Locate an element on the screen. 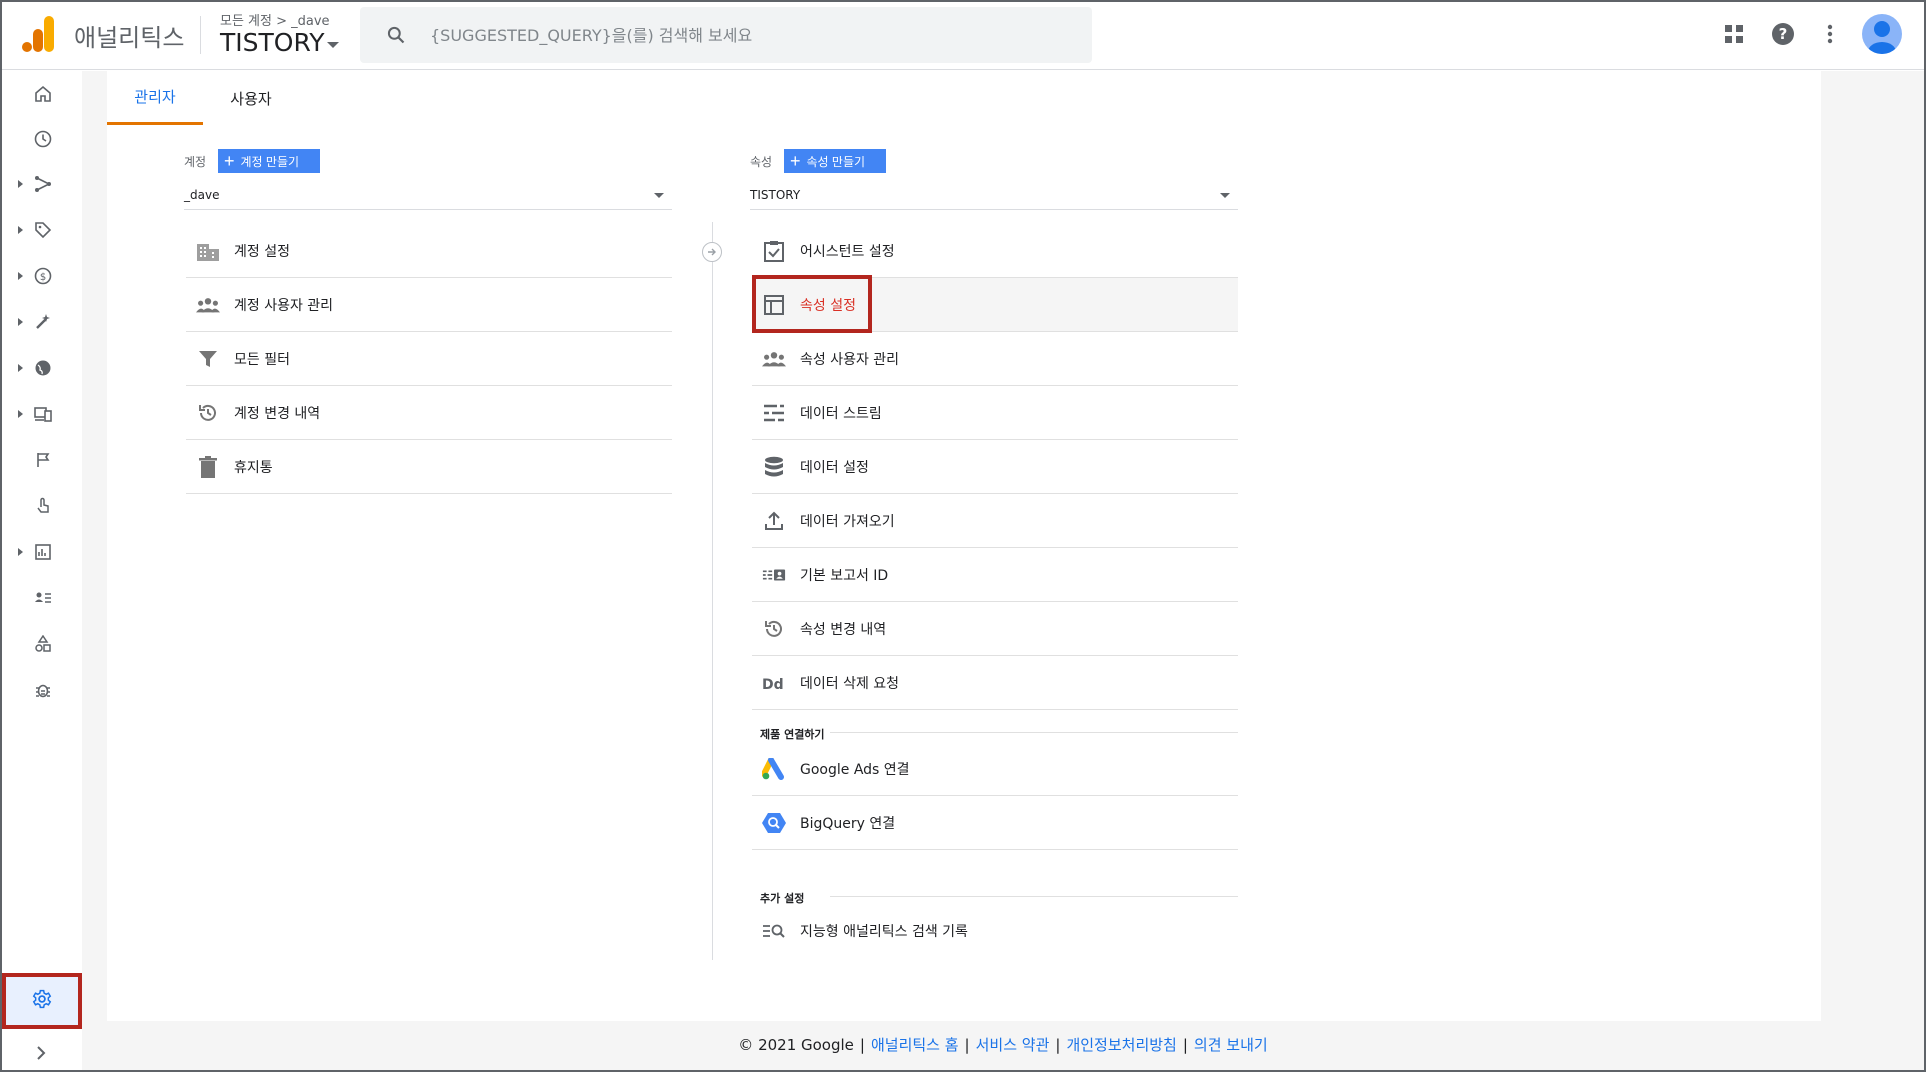  building-icon is located at coordinates (208, 251).